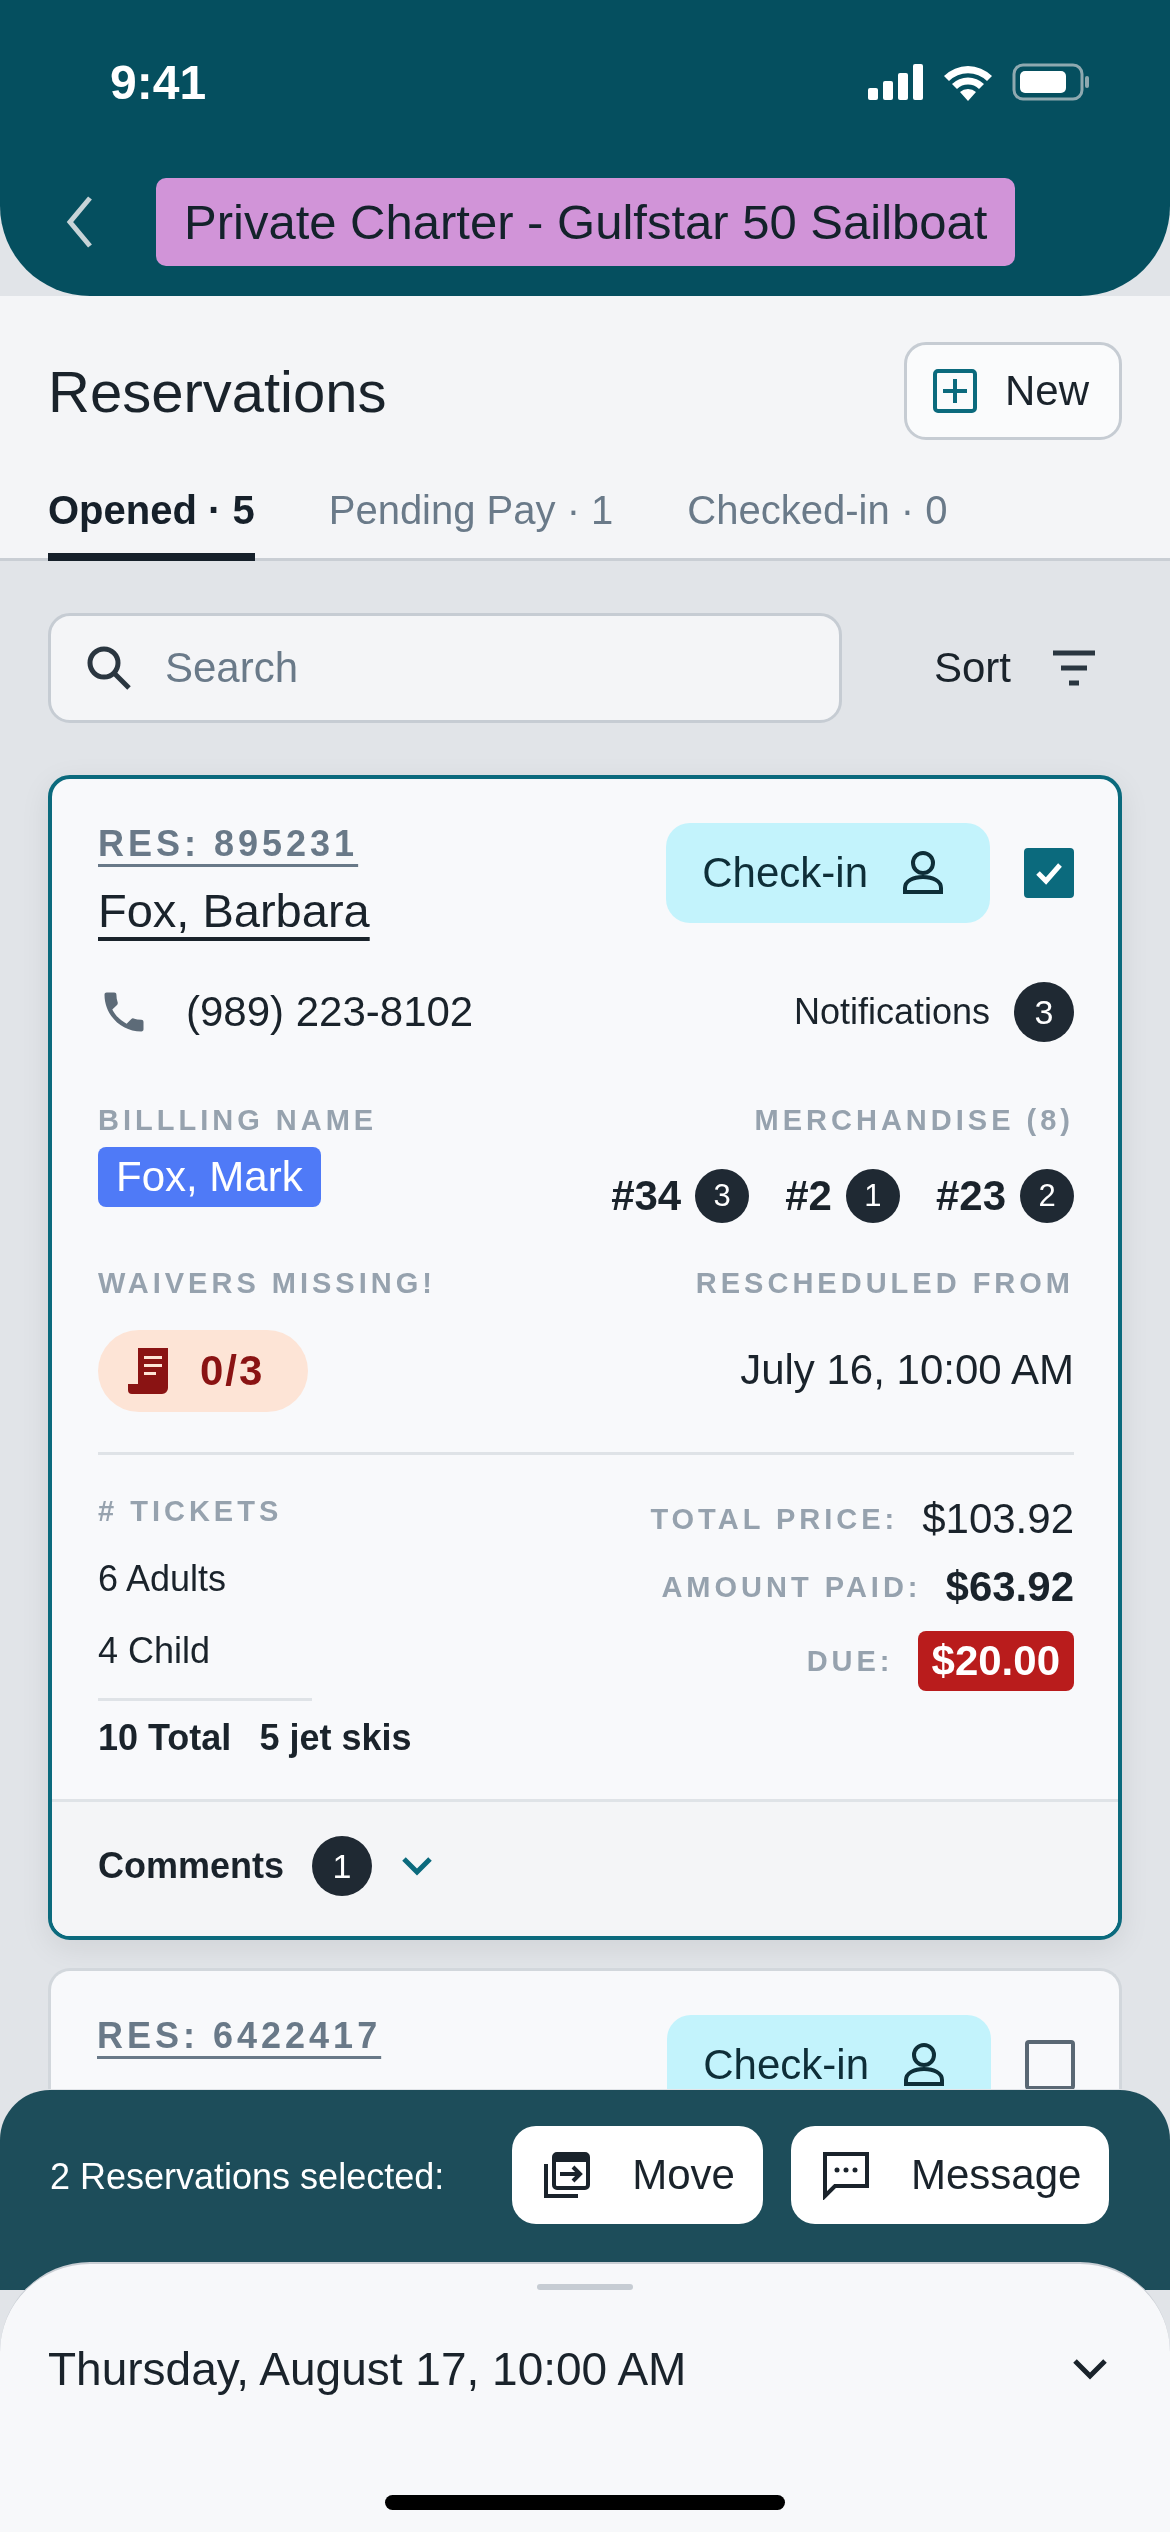 This screenshot has width=1170, height=2532. What do you see at coordinates (342, 1866) in the screenshot?
I see `comment-count: 1` at bounding box center [342, 1866].